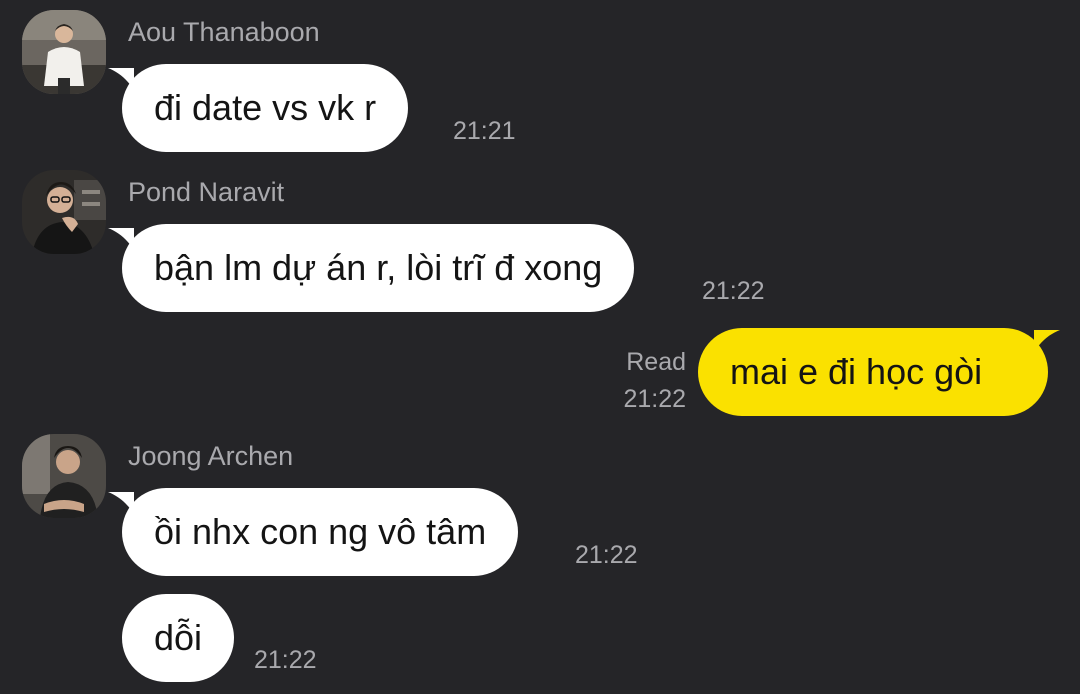 Image resolution: width=1080 pixels, height=694 pixels. I want to click on my-message-bubble: mai e đi học gòi, so click(873, 372).